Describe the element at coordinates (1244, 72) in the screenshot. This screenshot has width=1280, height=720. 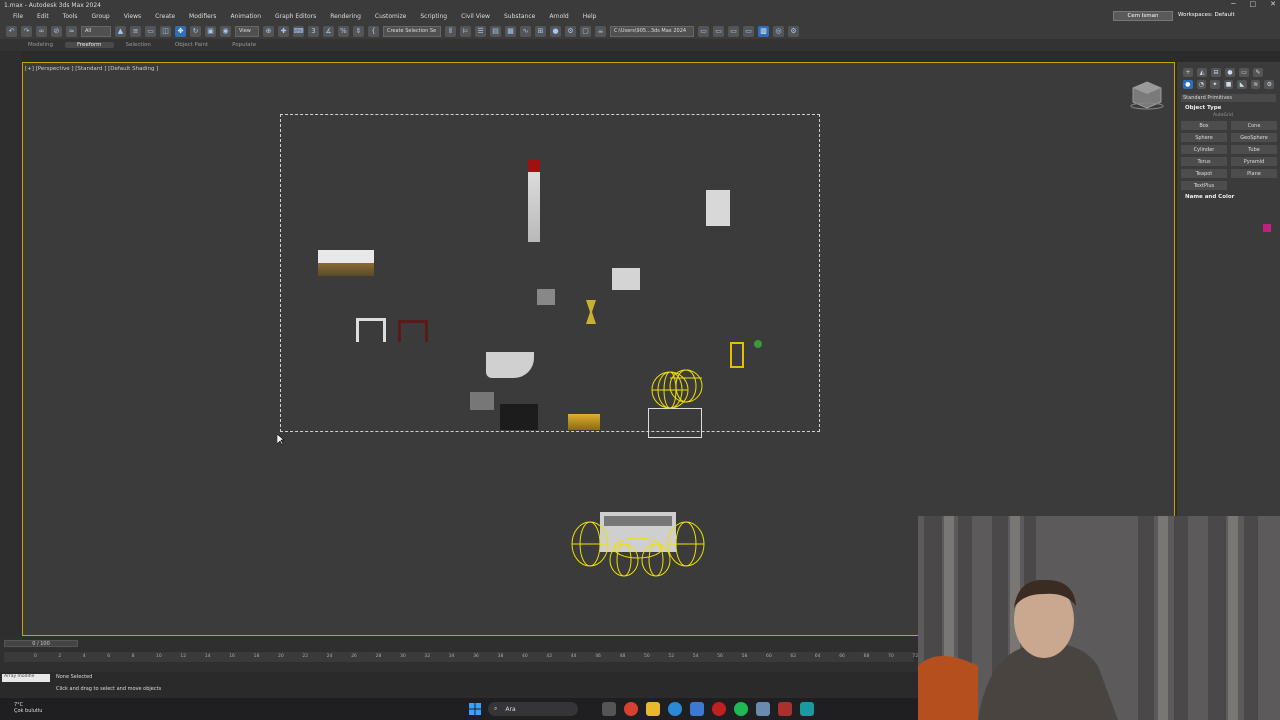
I see `display-tab-icon: ▭` at that location.